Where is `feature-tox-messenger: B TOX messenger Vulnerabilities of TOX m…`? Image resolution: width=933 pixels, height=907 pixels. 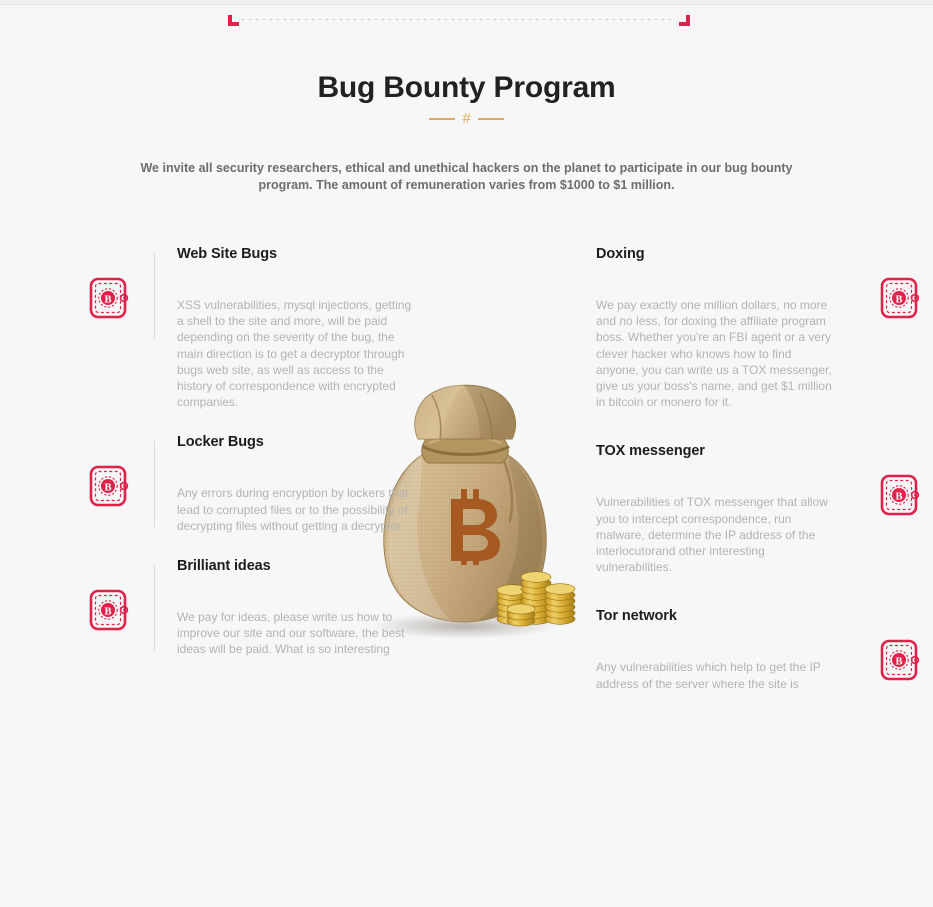 feature-tox-messenger: B TOX messenger Vulnerabilities of TOX m… is located at coordinates (764, 508).